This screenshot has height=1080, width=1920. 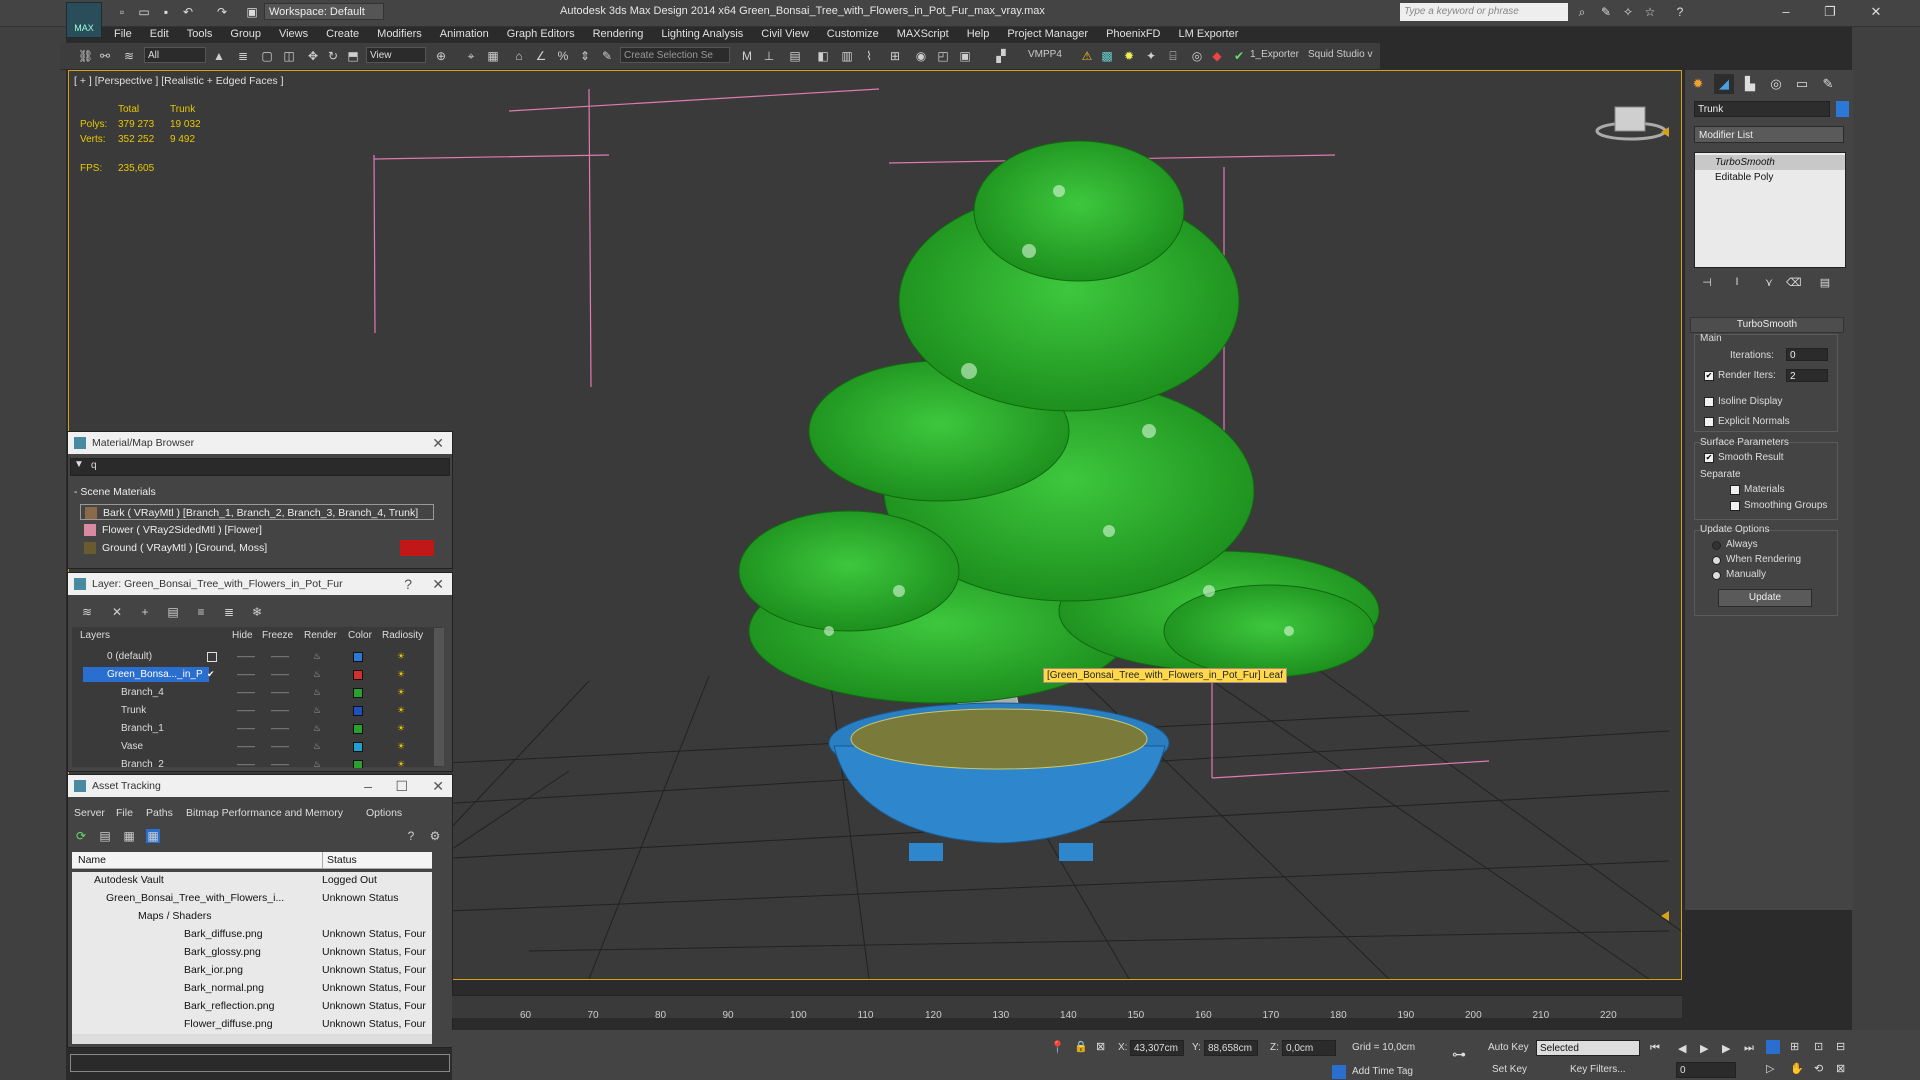 I want to click on menu-animation: Animation, so click(x=464, y=34).